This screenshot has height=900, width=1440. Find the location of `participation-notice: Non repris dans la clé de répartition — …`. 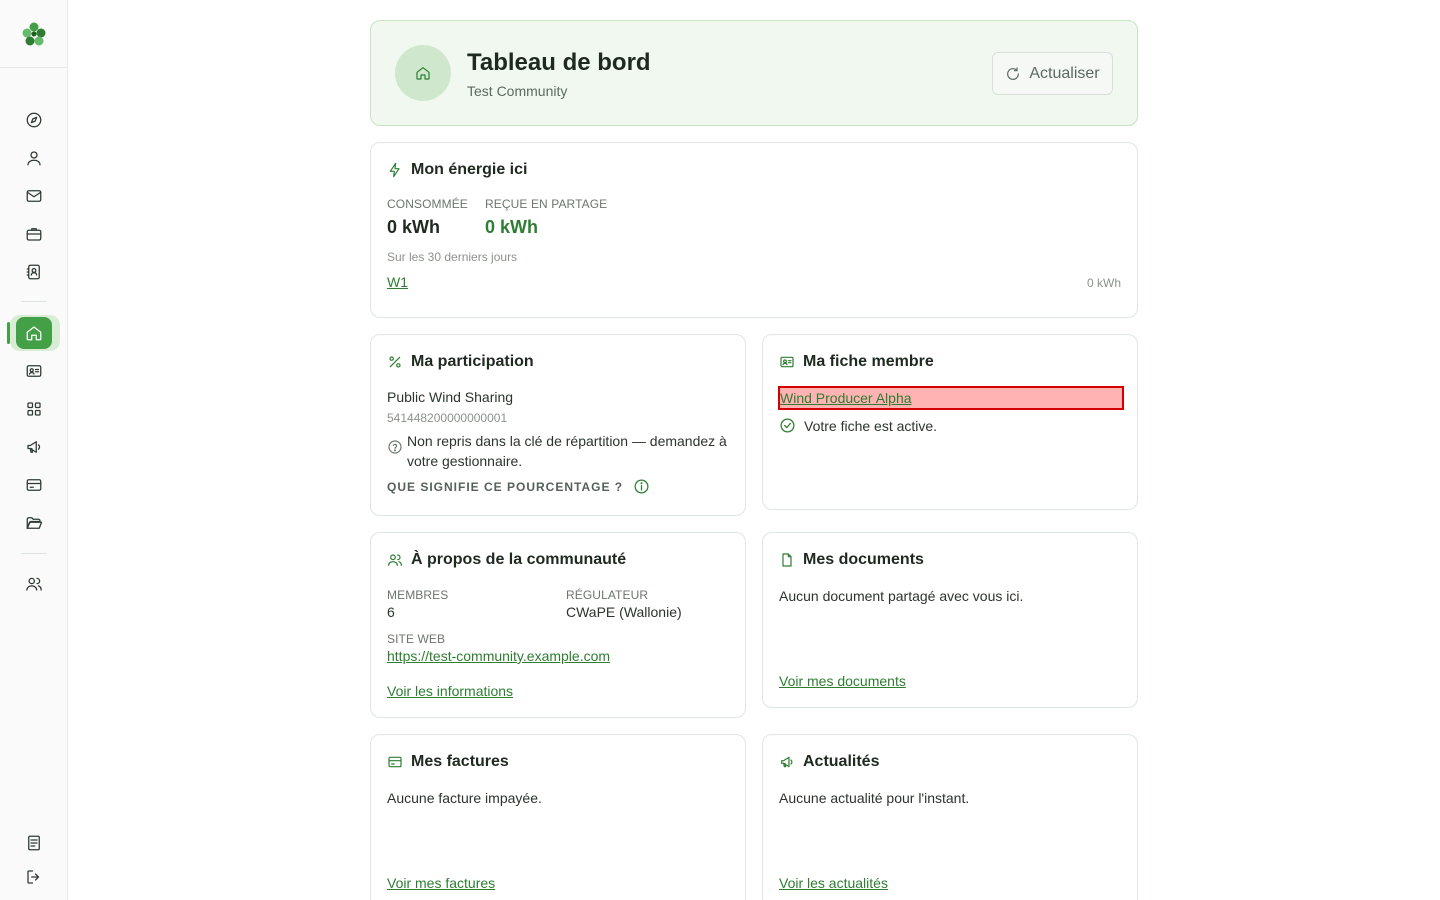

participation-notice: Non repris dans la clé de répartition — … is located at coordinates (559, 451).